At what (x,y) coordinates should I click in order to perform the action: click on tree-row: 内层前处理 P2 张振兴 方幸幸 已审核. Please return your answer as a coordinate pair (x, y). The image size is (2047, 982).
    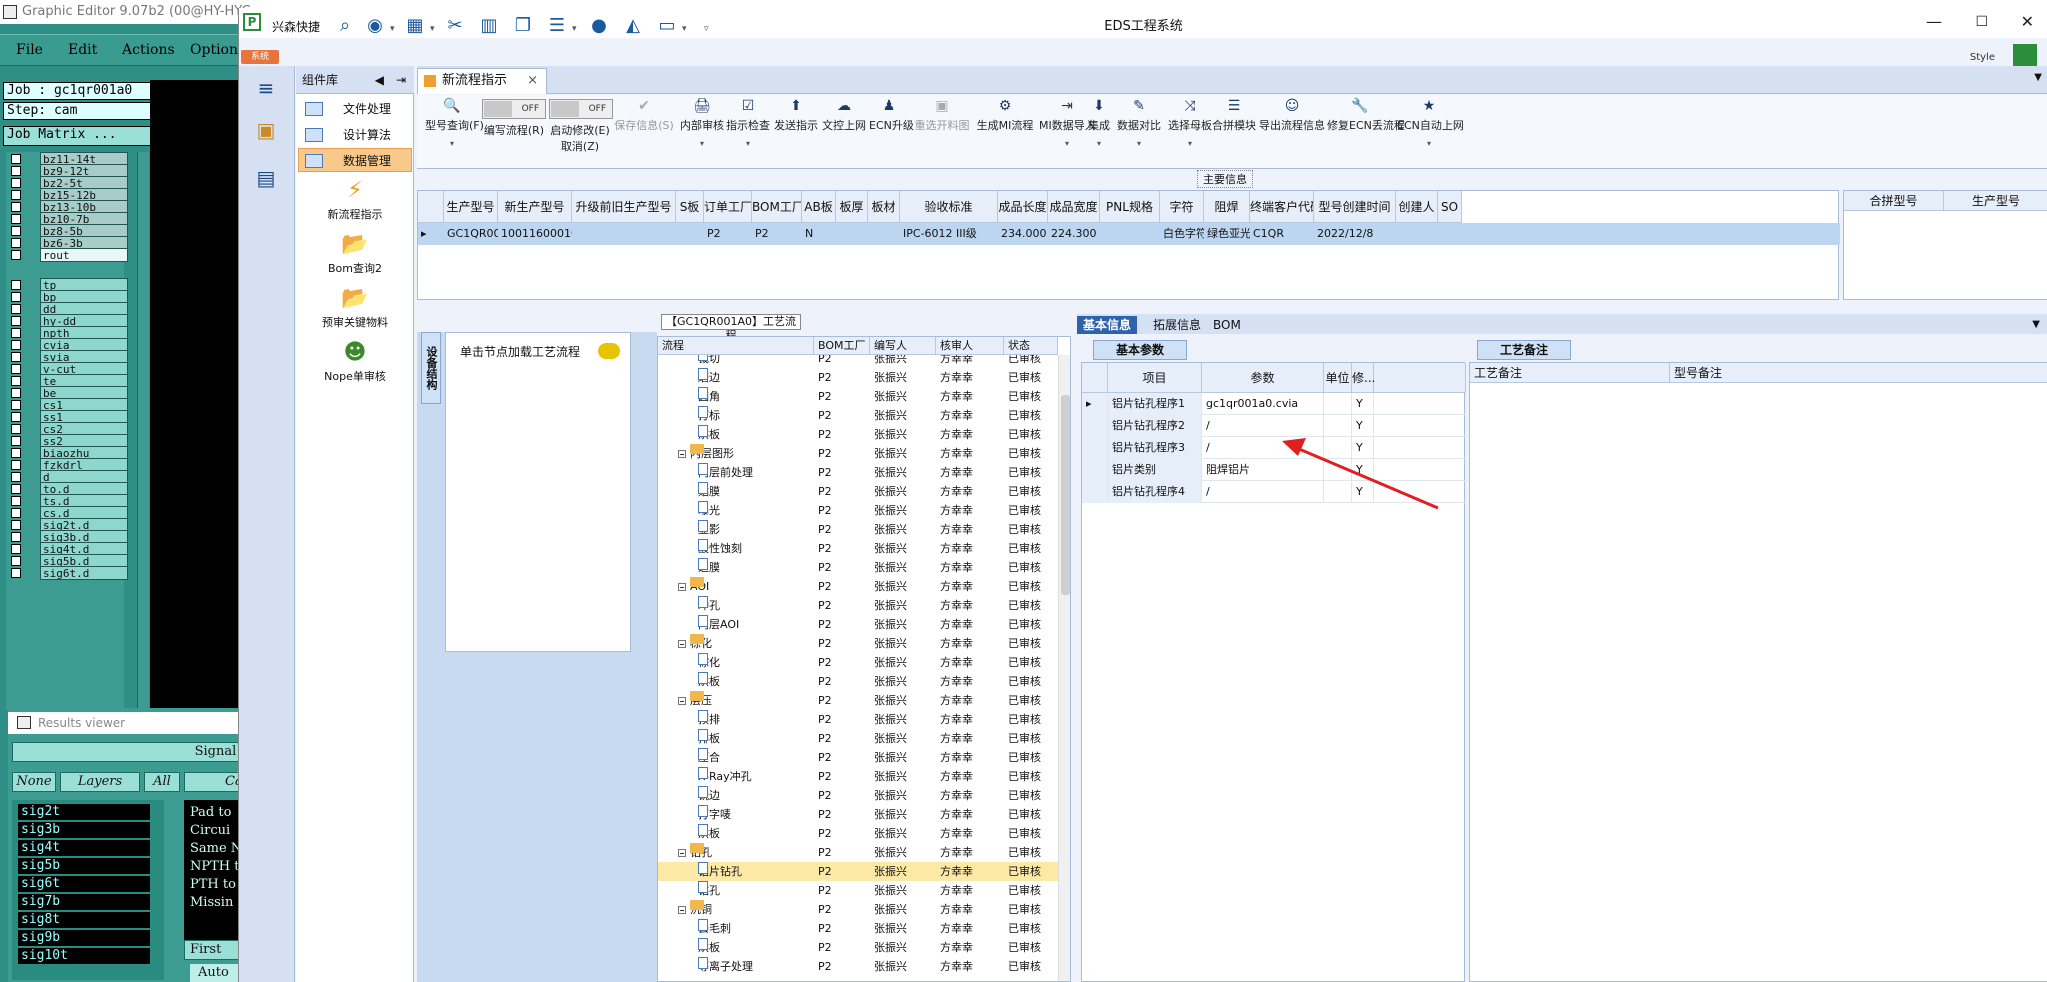
    Looking at the image, I should click on (864, 472).